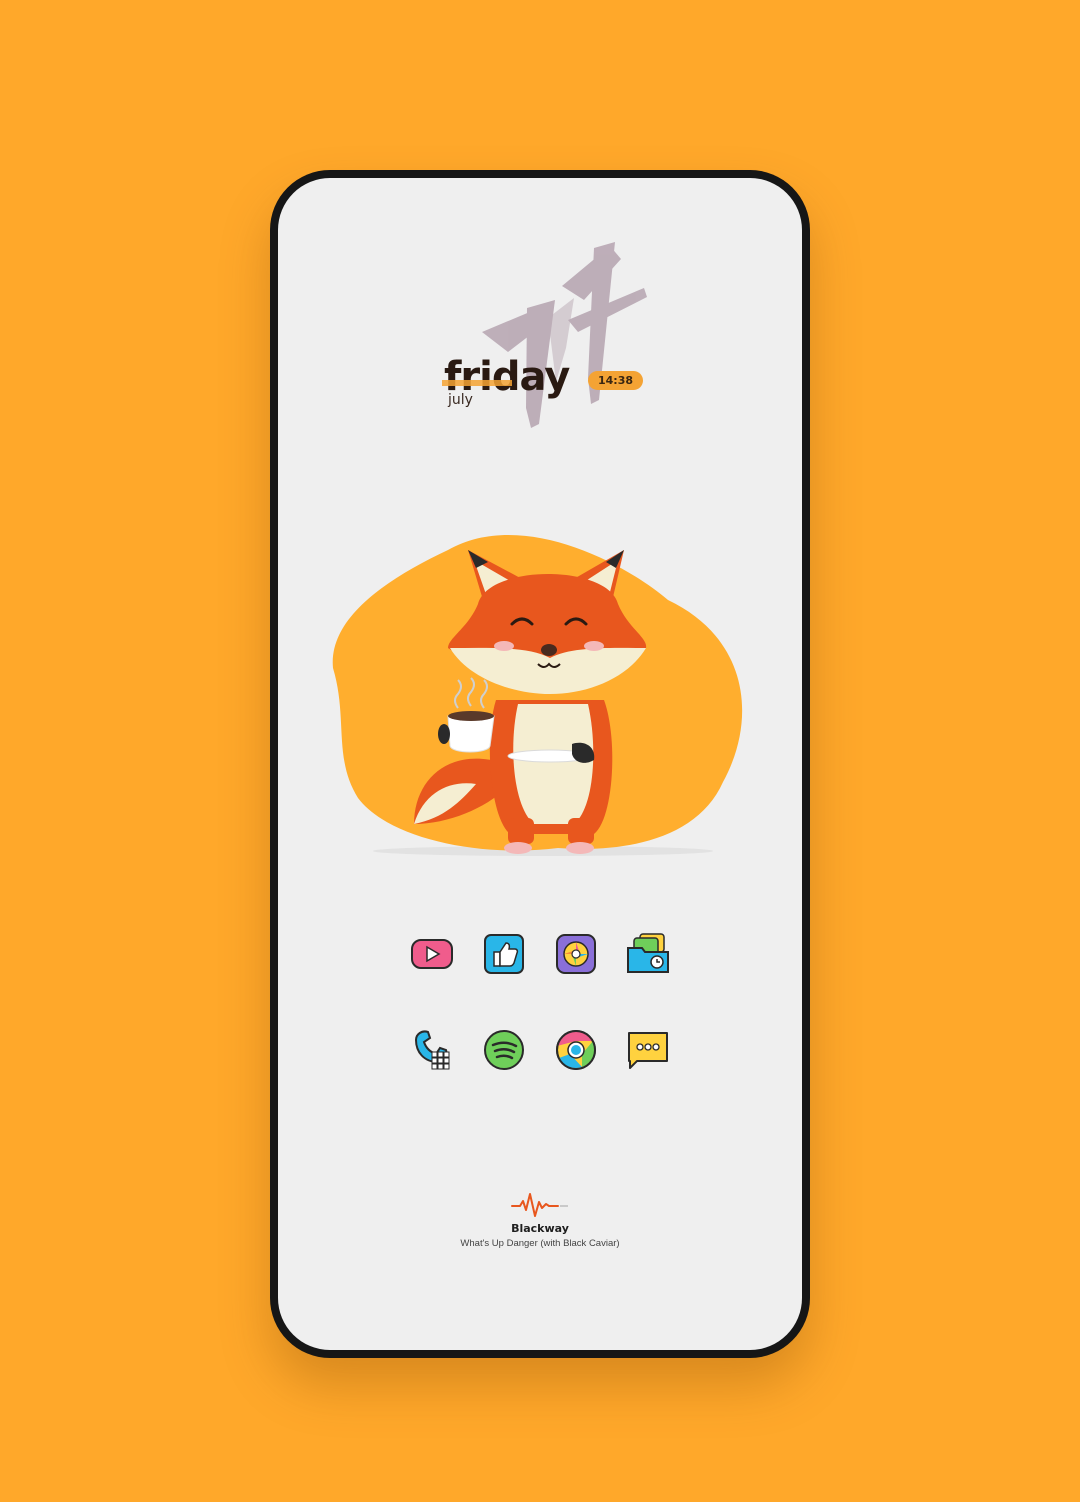  I want to click on chrome-icon, so click(576, 1050).